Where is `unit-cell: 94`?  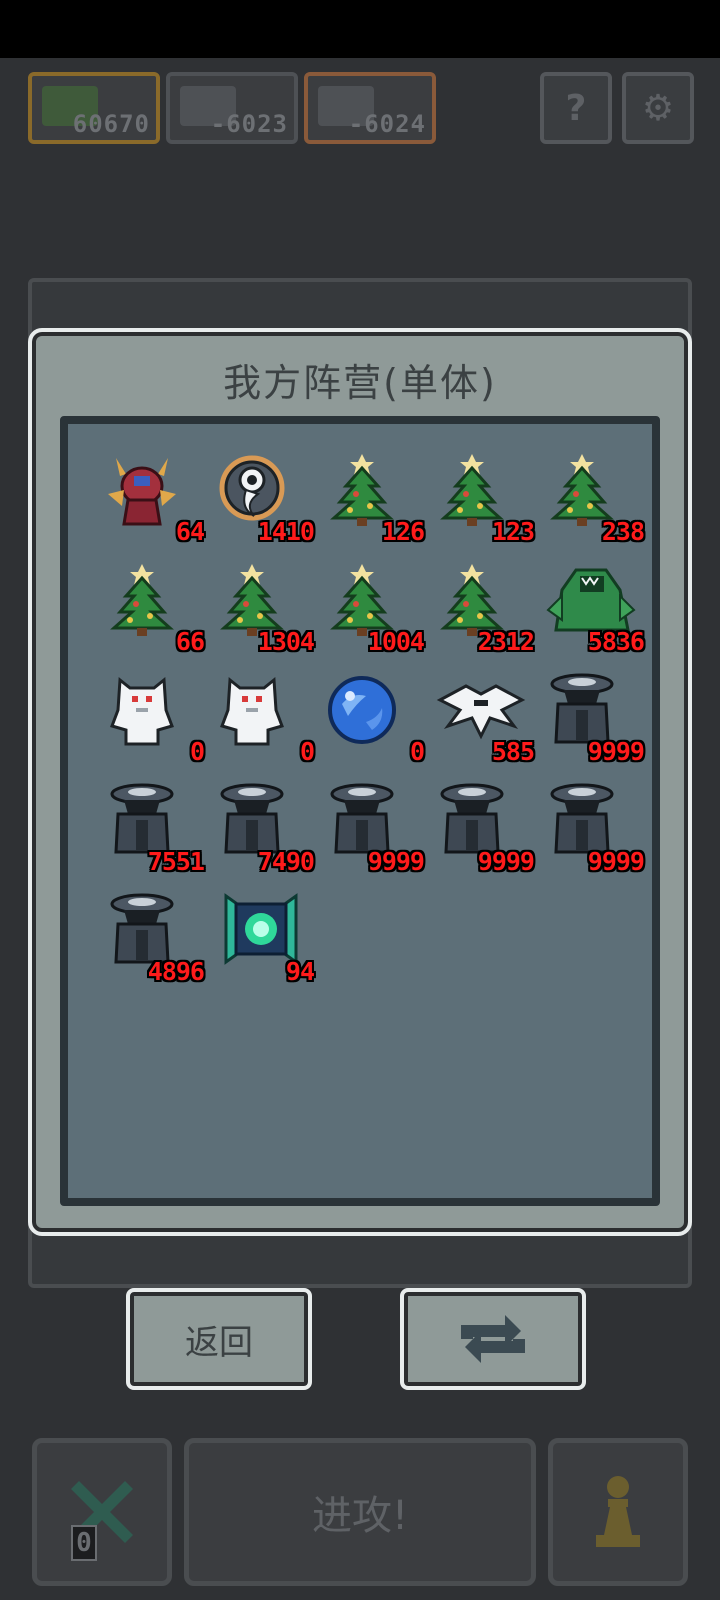 unit-cell: 94 is located at coordinates (261, 937).